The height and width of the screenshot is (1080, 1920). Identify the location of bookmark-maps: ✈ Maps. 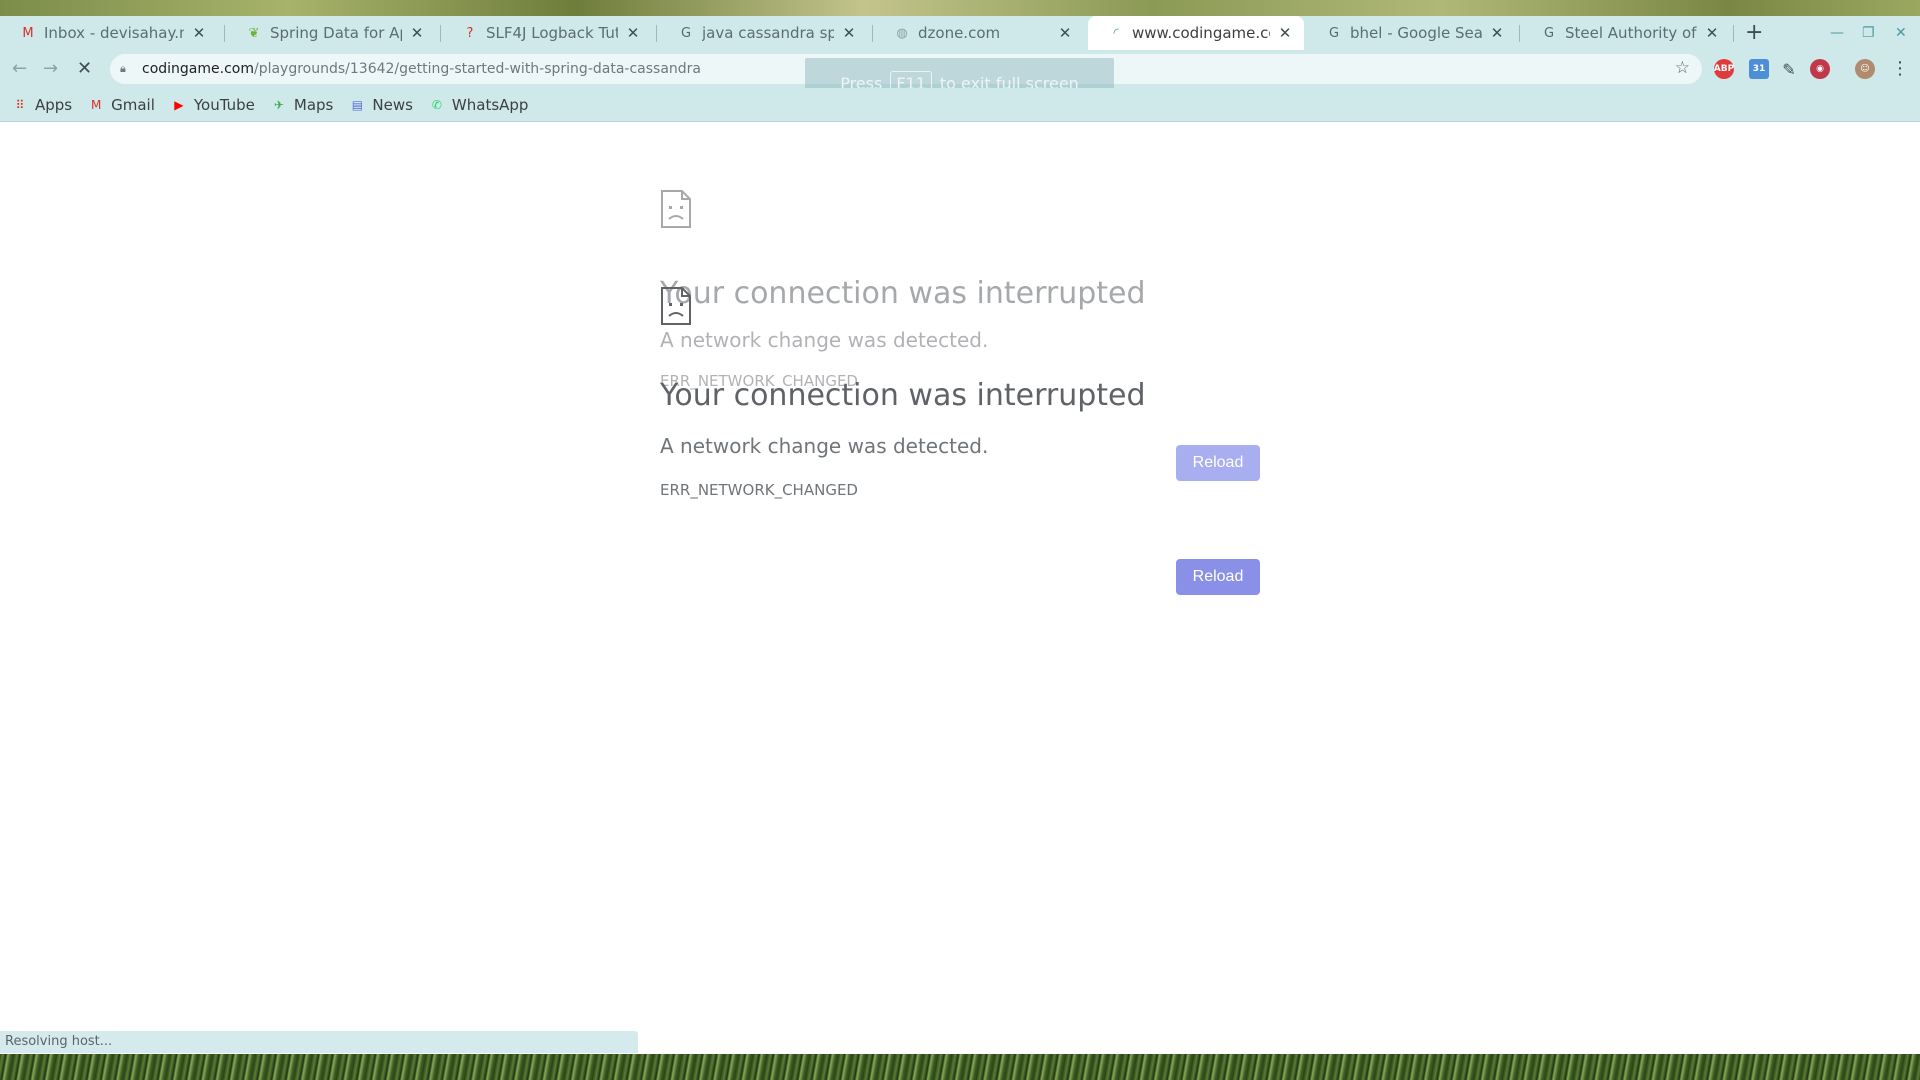
(302, 104).